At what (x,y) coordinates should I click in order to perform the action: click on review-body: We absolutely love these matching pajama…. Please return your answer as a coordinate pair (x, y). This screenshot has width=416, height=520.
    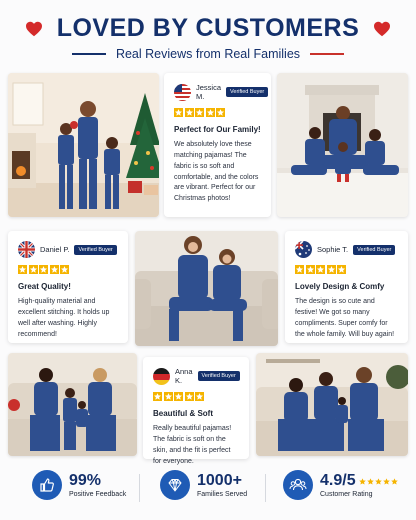
    Looking at the image, I should click on (216, 172).